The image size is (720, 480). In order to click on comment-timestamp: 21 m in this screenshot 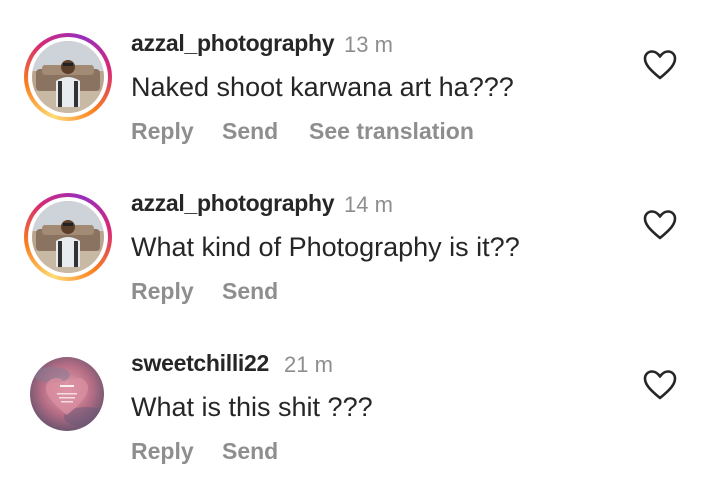, I will do `click(308, 364)`.